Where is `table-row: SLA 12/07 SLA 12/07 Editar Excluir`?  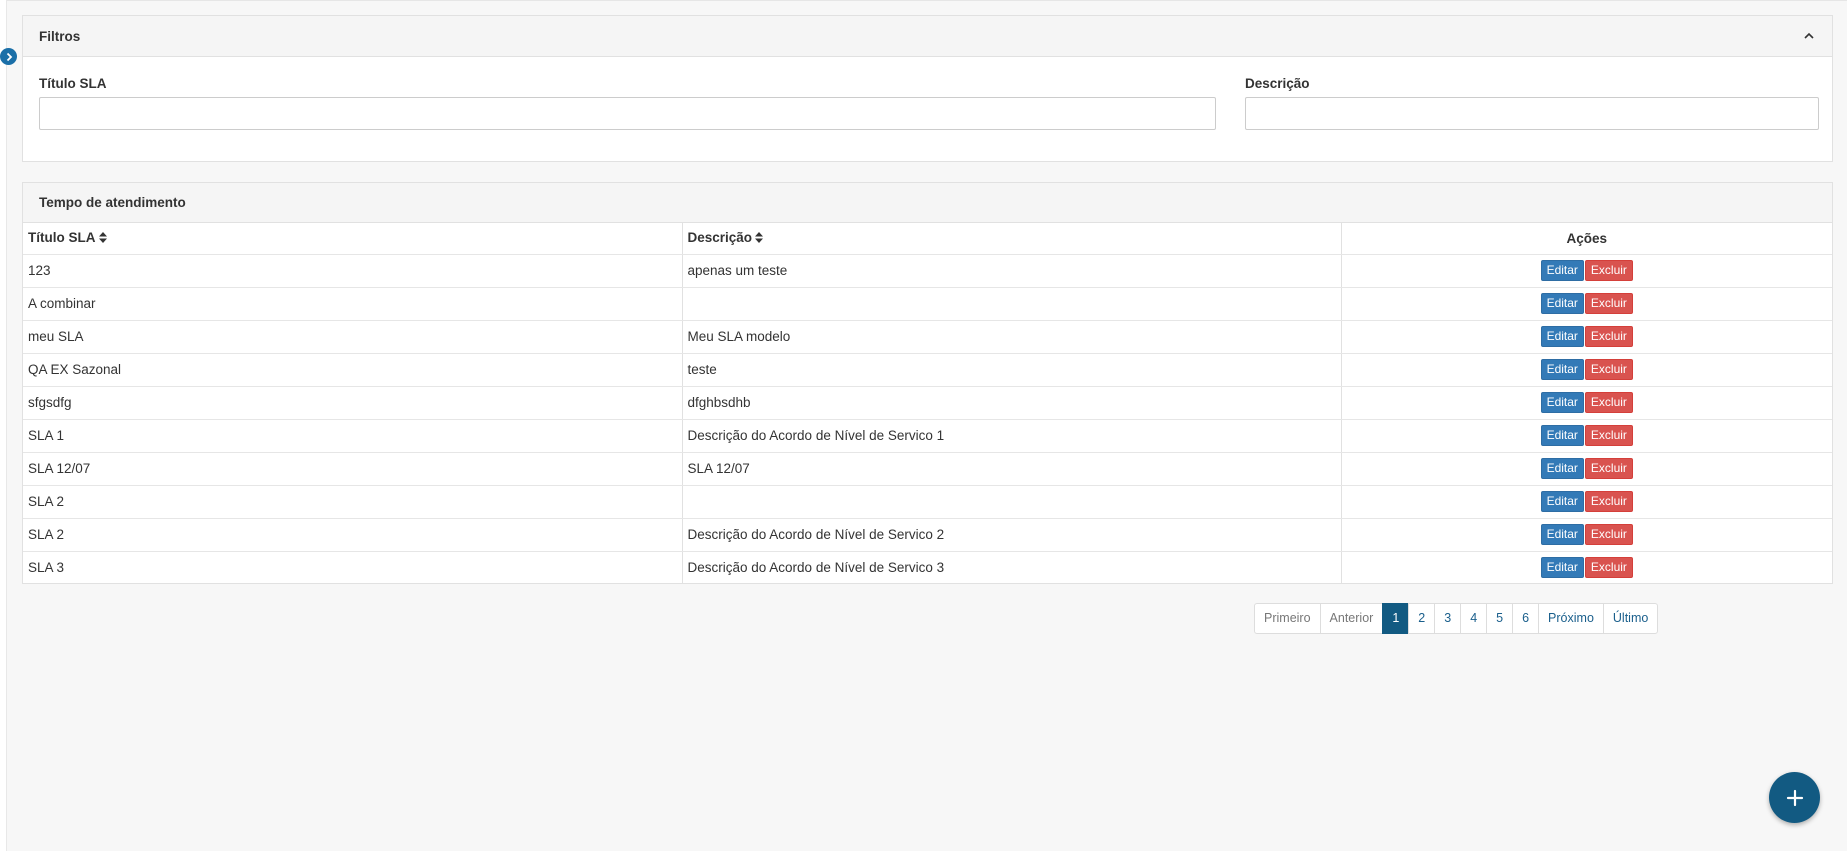 table-row: SLA 12/07 SLA 12/07 Editar Excluir is located at coordinates (927, 469).